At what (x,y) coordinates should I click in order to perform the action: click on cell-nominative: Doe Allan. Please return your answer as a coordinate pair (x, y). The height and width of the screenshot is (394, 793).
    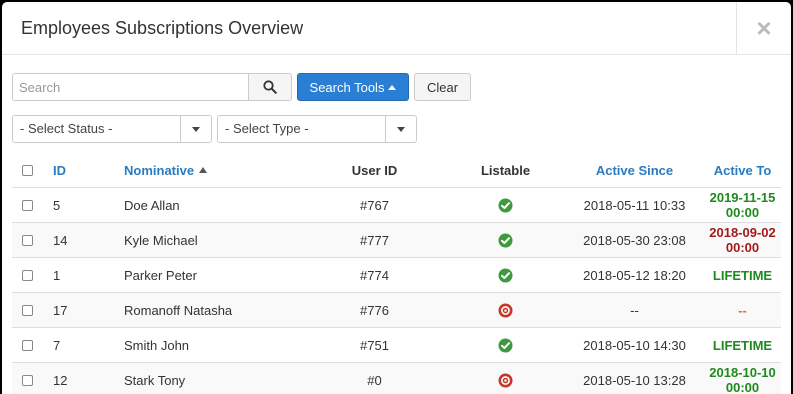
    Looking at the image, I should click on (152, 205).